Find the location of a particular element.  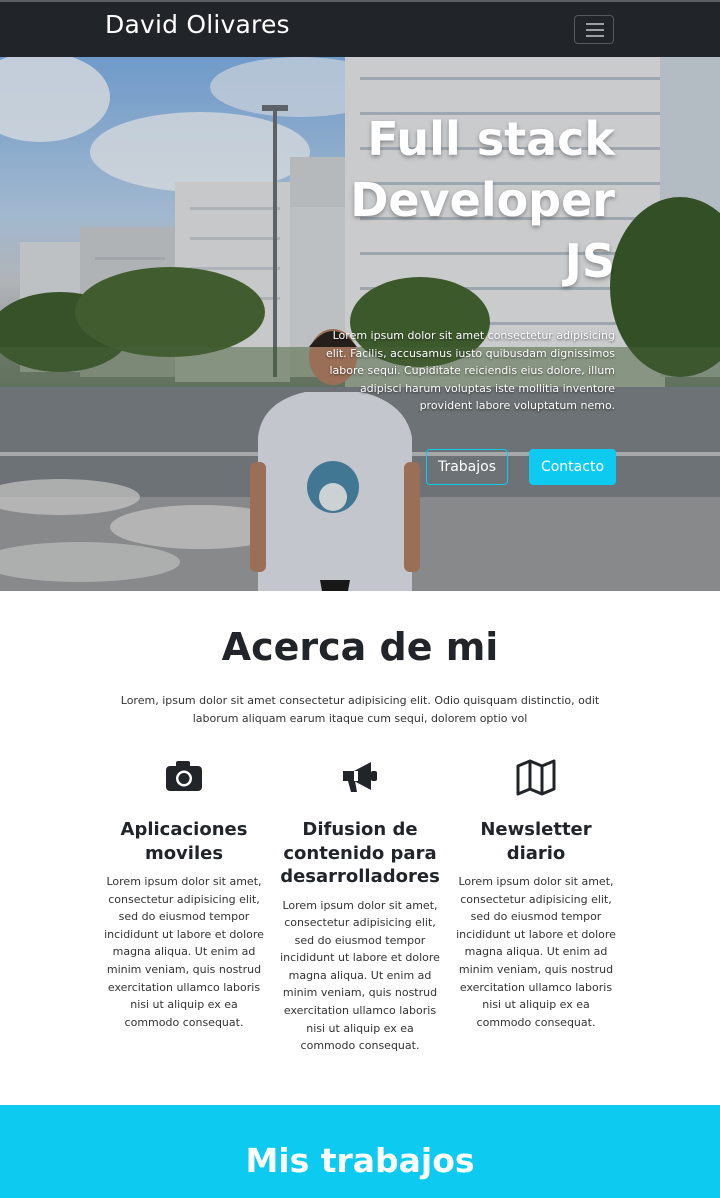

about-title: Acerca de mi is located at coordinates (360, 647).